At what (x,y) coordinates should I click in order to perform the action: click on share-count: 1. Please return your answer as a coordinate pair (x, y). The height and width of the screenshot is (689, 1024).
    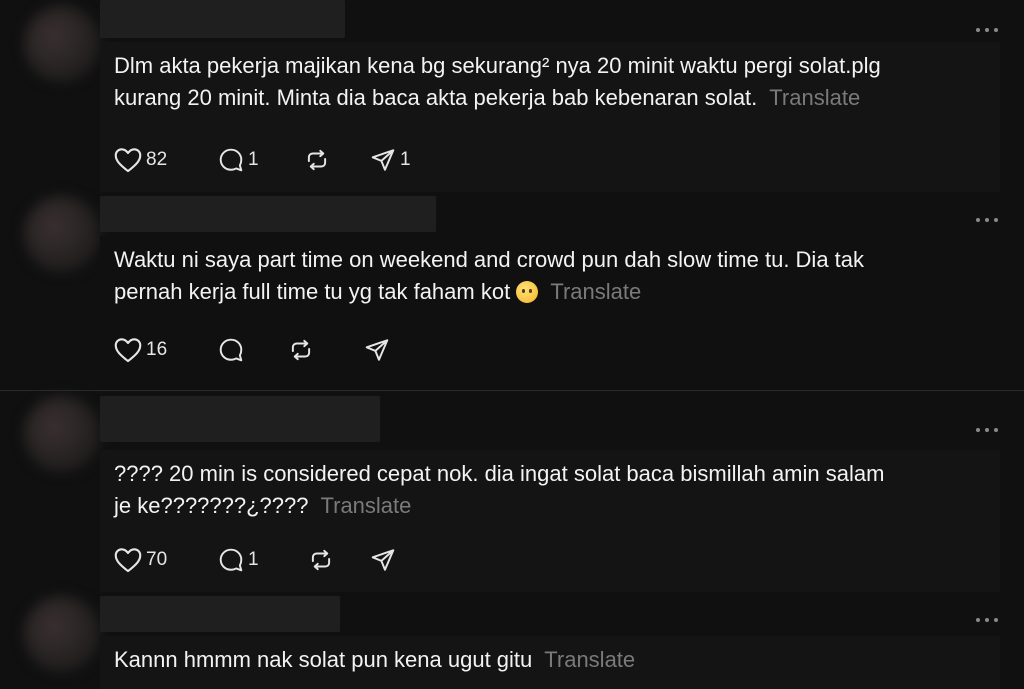
    Looking at the image, I should click on (405, 159).